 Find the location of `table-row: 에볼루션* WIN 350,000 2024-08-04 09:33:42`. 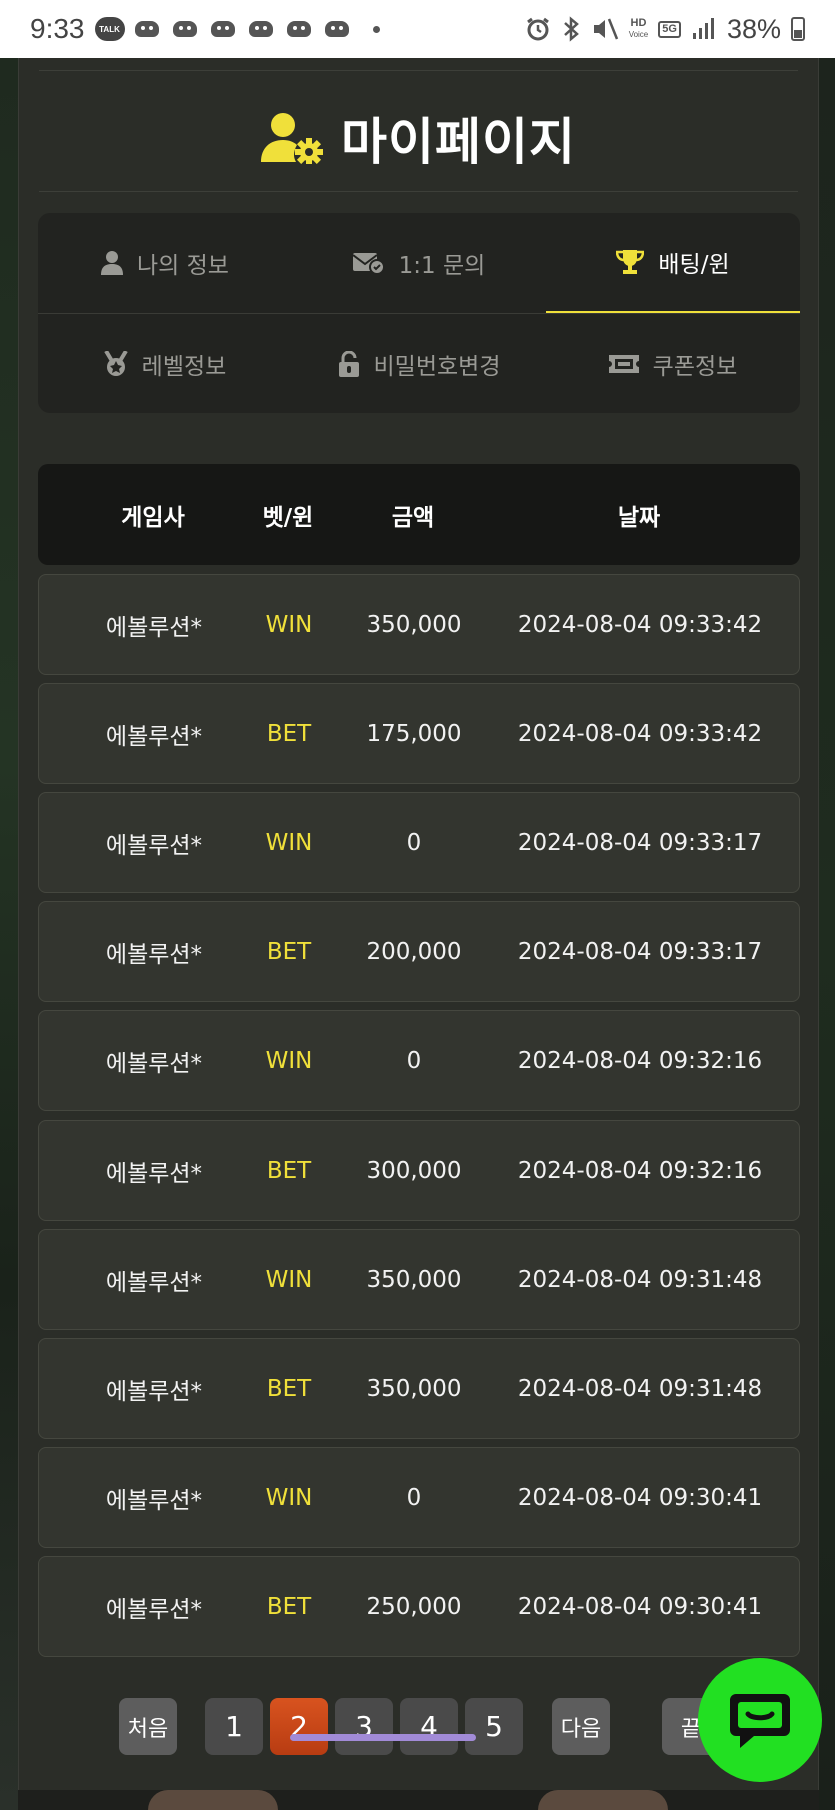

table-row: 에볼루션* WIN 350,000 2024-08-04 09:33:42 is located at coordinates (419, 624).